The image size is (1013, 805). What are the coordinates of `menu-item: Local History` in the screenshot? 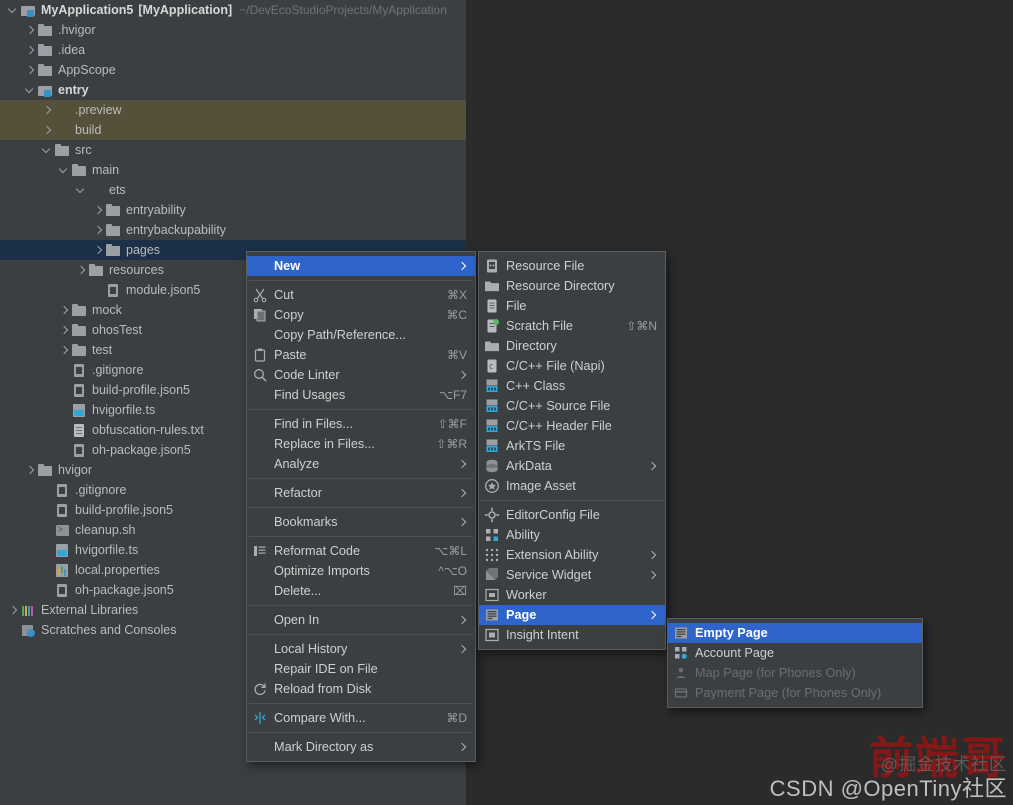 It's located at (361, 649).